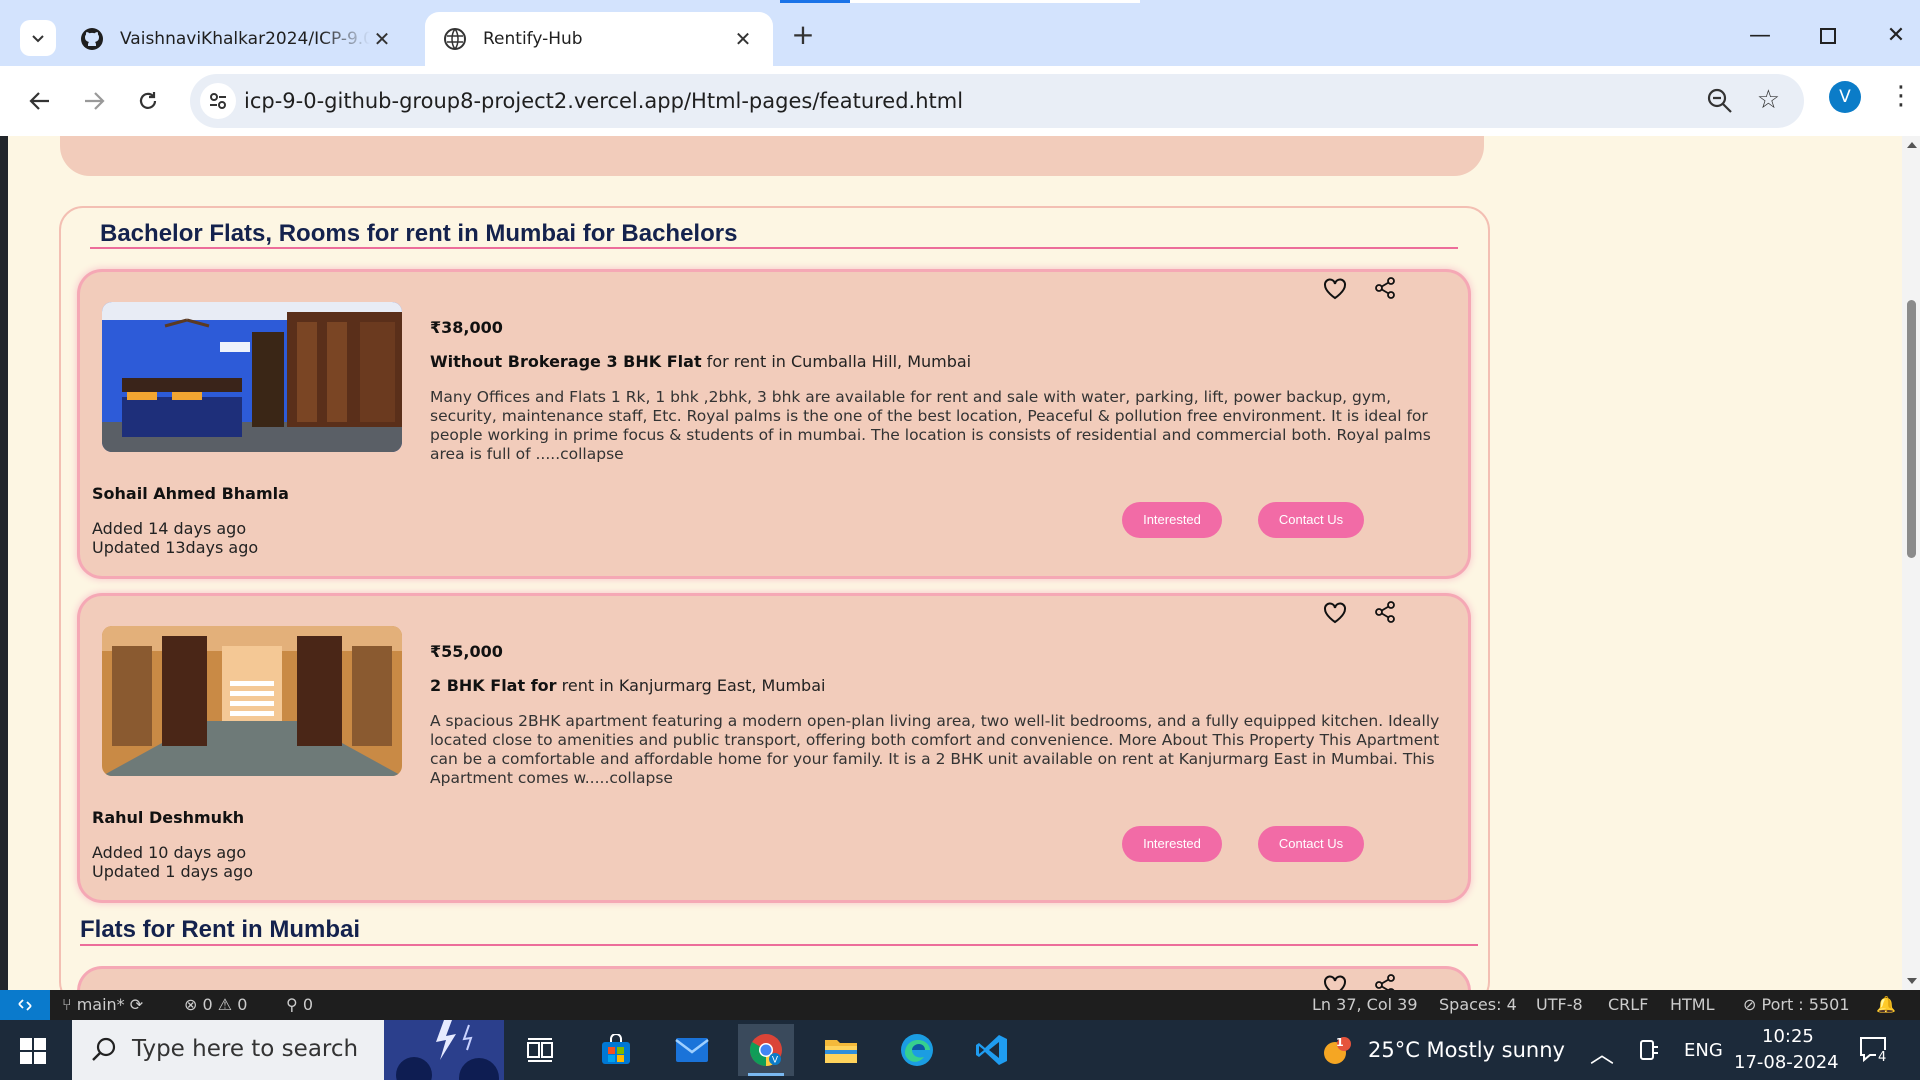 This screenshot has width=1920, height=1080. I want to click on port-label: Port : 5501, so click(1805, 1004).